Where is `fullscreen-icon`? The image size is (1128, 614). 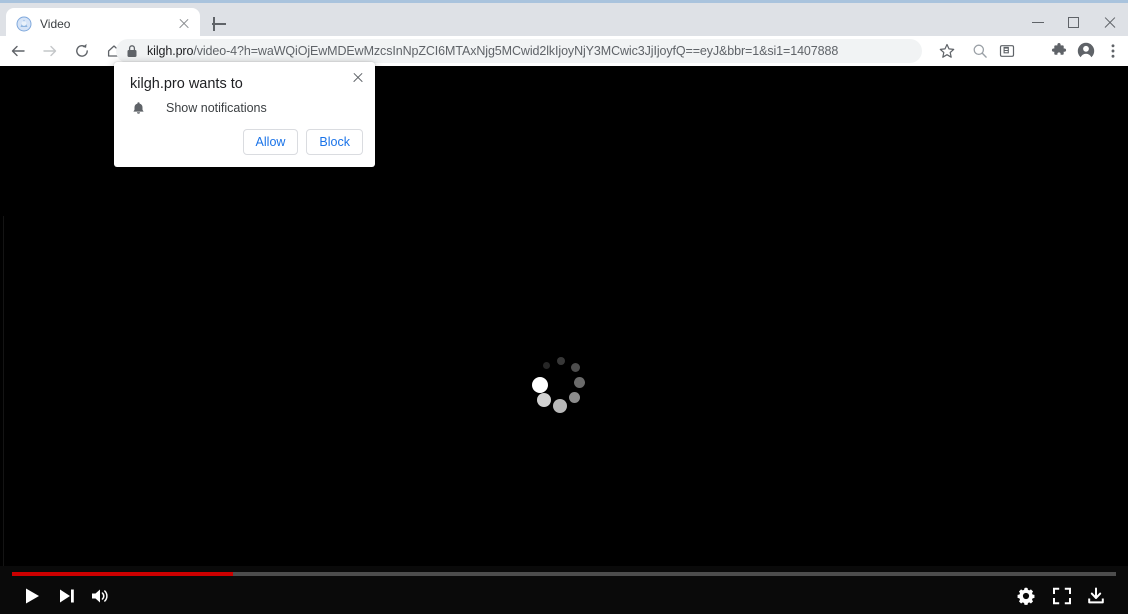
fullscreen-icon is located at coordinates (1062, 597).